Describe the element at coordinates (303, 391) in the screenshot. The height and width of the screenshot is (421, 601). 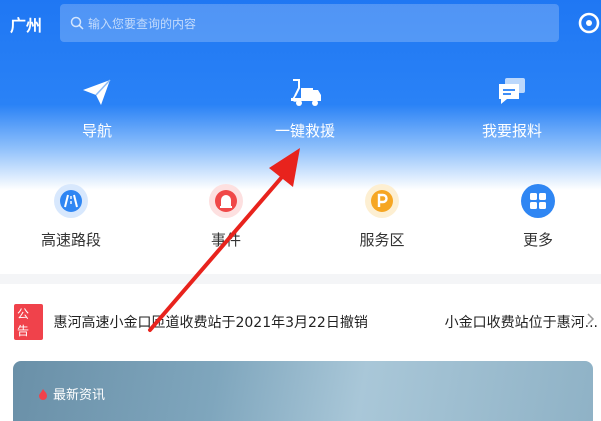
I see `latest-news-card: 最新资讯` at that location.